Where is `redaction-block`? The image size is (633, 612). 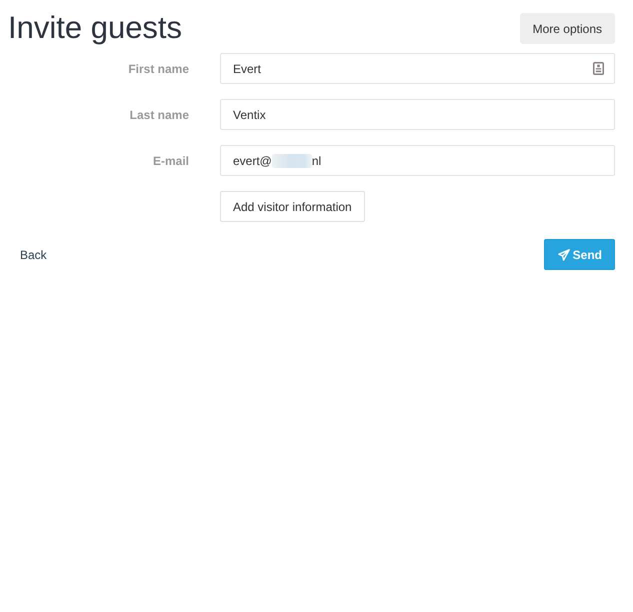 redaction-block is located at coordinates (292, 161).